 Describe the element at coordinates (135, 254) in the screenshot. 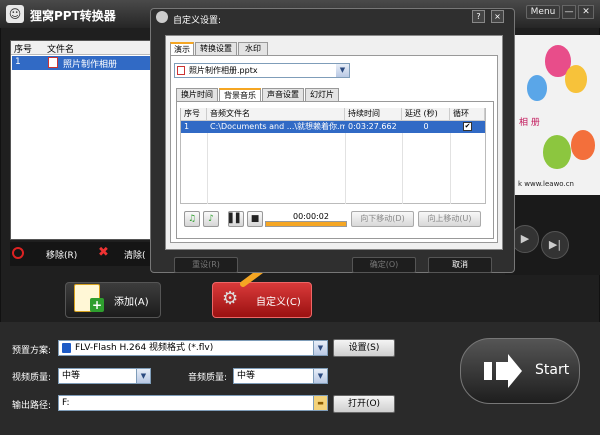

I see `clear-button: 清除(` at that location.